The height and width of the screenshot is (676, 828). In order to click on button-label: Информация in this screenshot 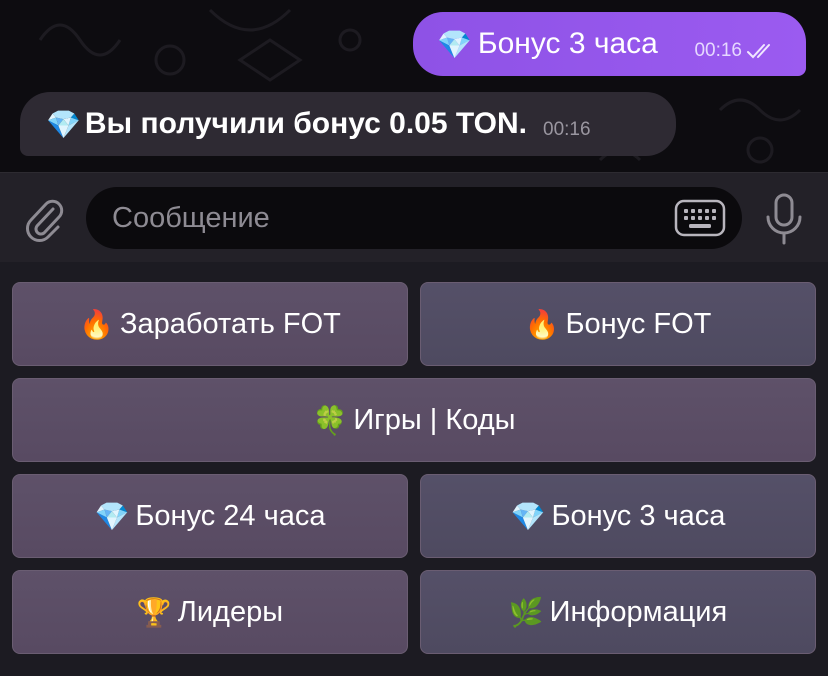, I will do `click(638, 611)`.